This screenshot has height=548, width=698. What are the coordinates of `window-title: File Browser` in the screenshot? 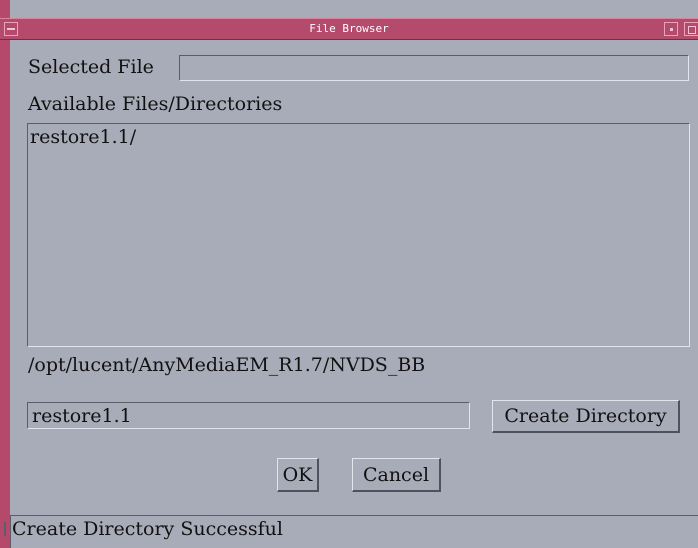 It's located at (349, 28).